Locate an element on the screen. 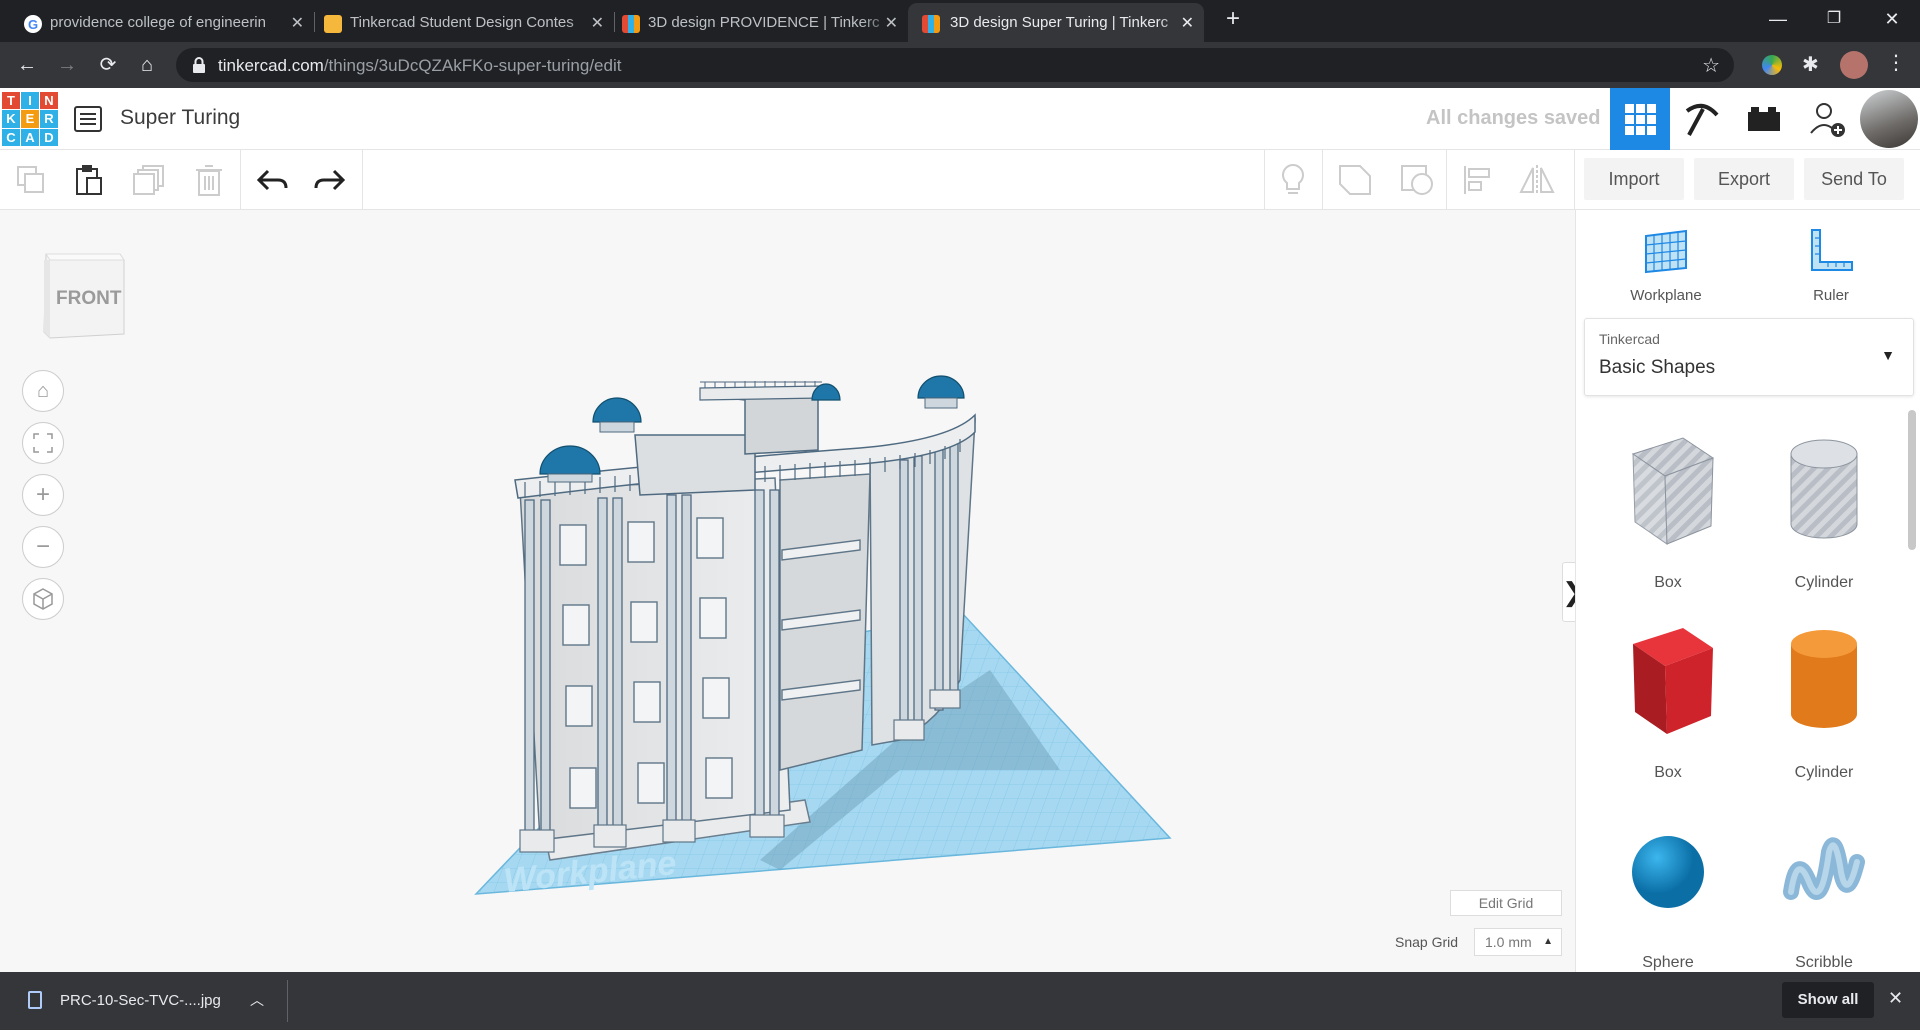  design-title: Super Turing is located at coordinates (180, 118).